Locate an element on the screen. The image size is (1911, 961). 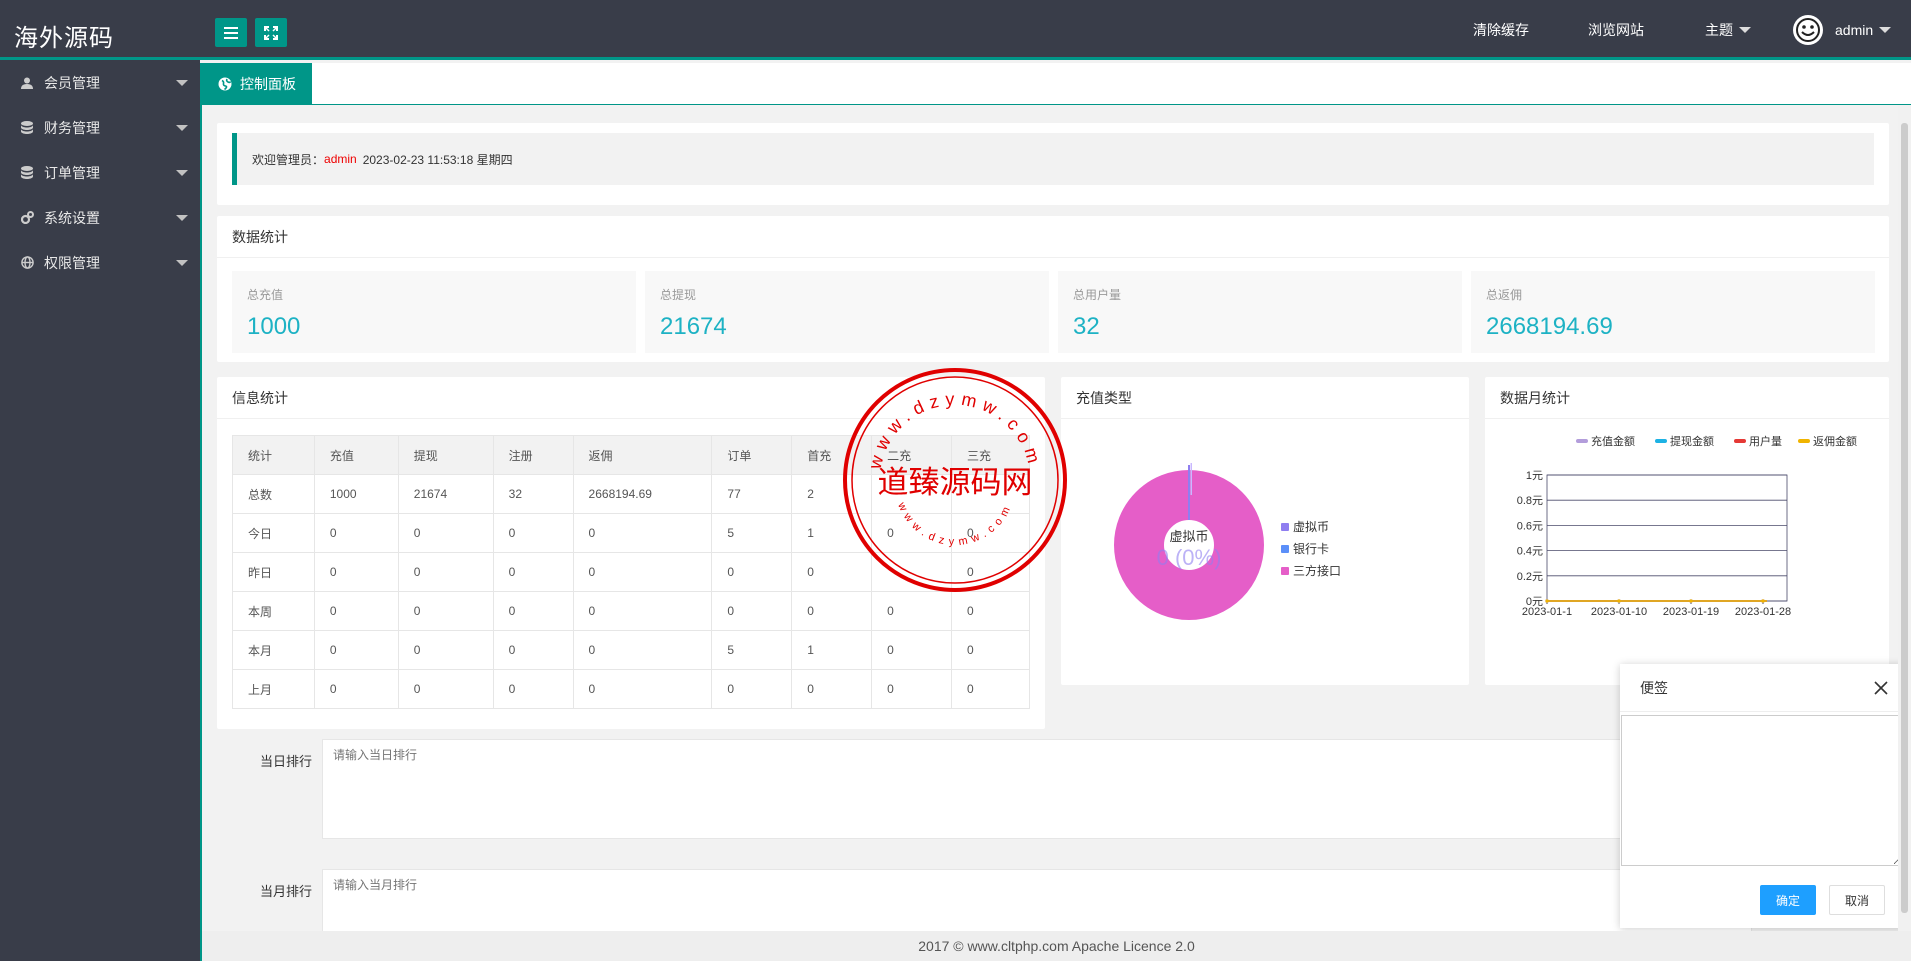
main-scrollbar is located at coordinates (1904, 518).